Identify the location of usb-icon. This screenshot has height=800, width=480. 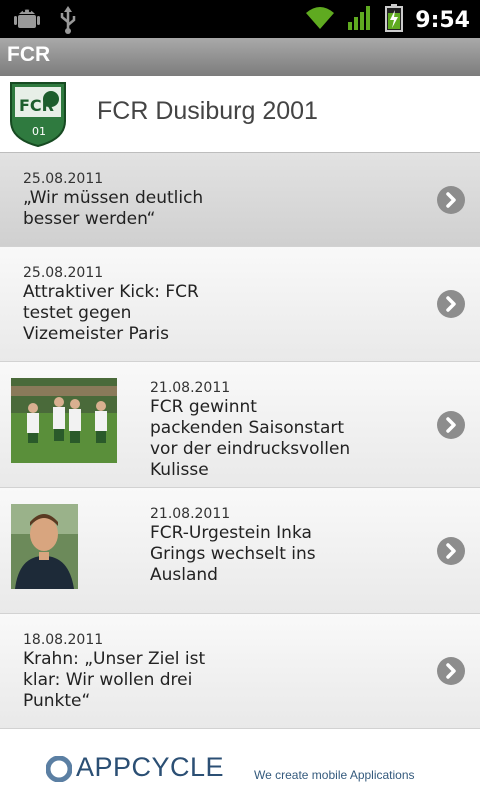
(68, 22).